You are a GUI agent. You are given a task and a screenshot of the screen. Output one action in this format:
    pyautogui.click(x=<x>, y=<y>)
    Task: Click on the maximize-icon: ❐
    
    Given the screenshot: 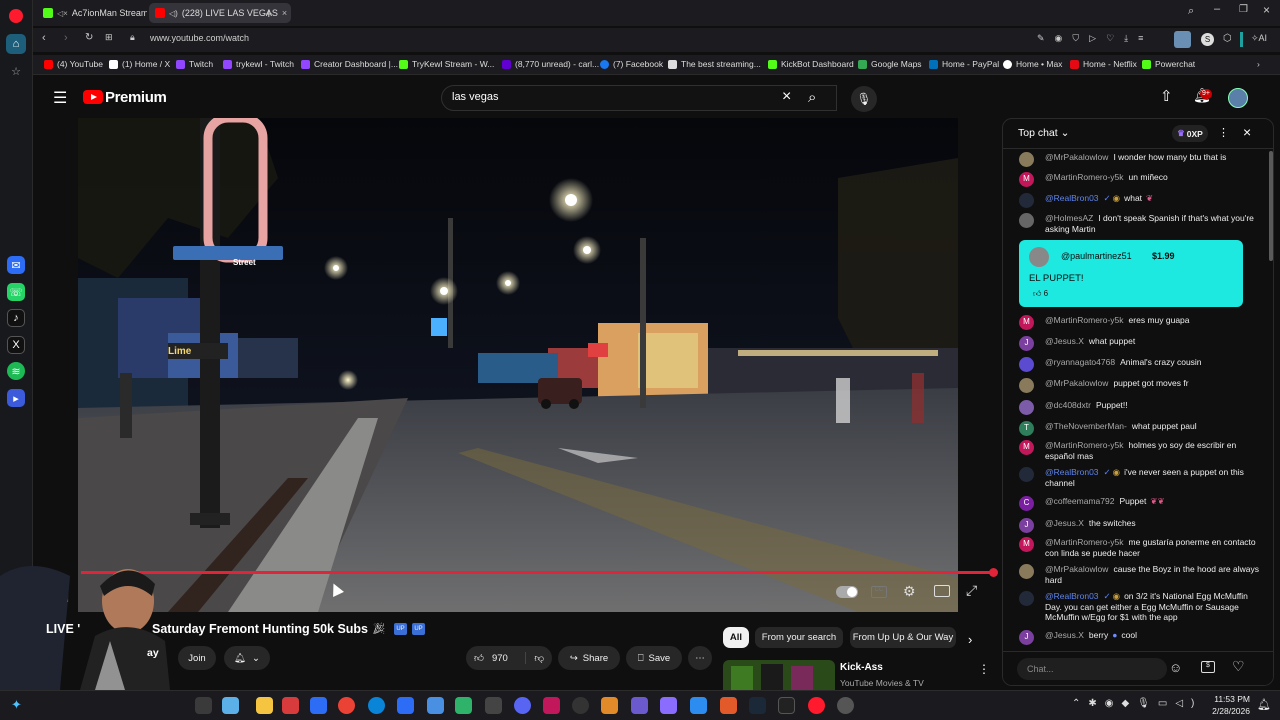 What is the action you would take?
    pyautogui.click(x=1243, y=9)
    